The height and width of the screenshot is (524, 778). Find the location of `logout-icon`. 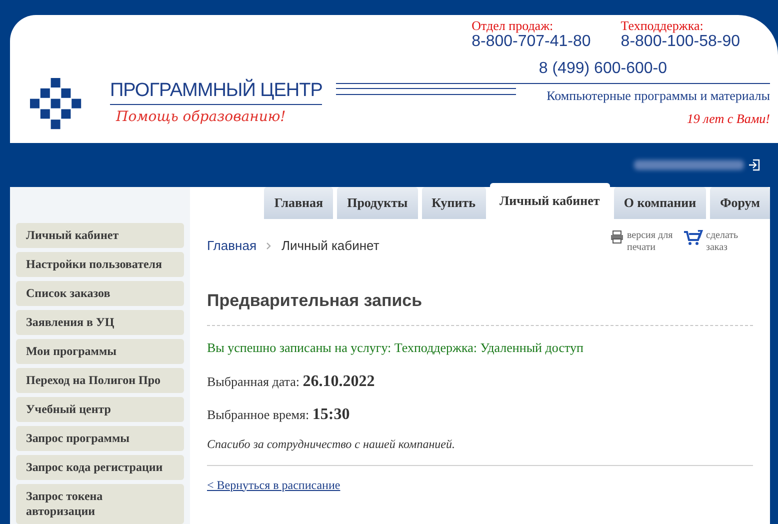

logout-icon is located at coordinates (754, 165).